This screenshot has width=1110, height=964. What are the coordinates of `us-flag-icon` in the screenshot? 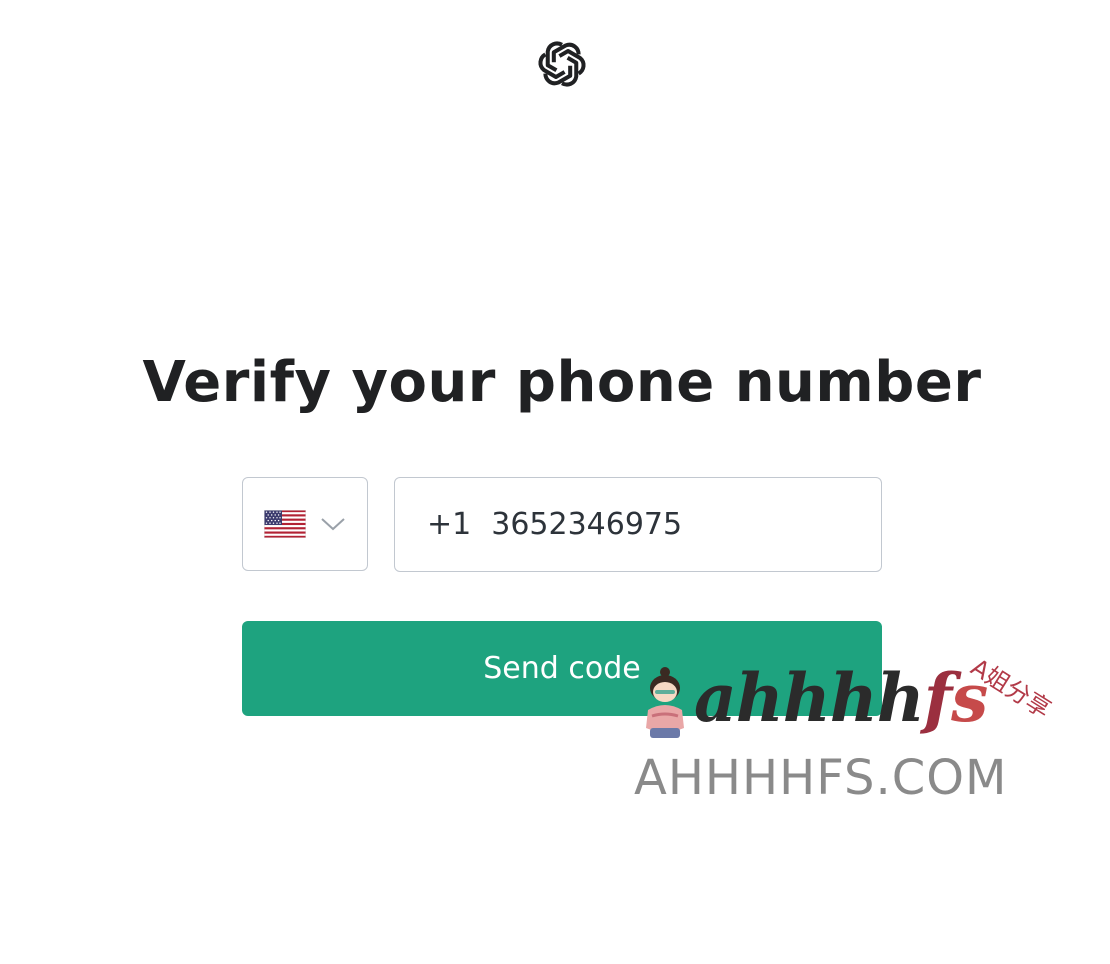 It's located at (285, 524).